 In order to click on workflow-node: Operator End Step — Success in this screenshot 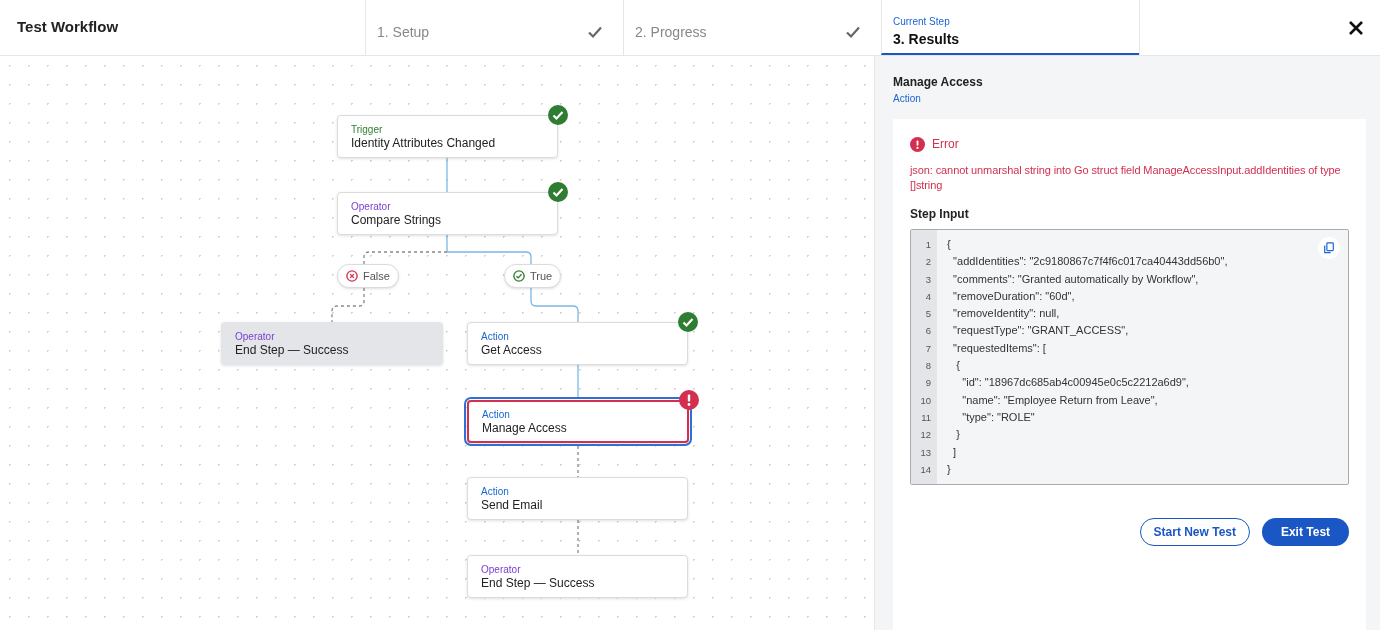, I will do `click(577, 576)`.